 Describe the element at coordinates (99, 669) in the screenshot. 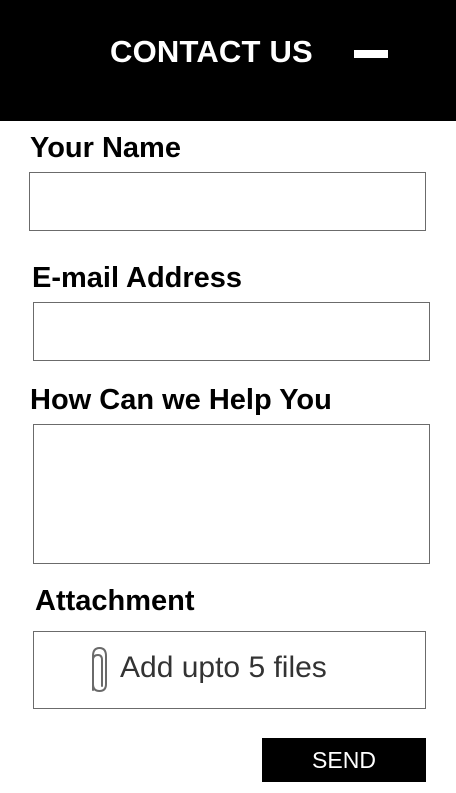

I see `paperclip-icon` at that location.